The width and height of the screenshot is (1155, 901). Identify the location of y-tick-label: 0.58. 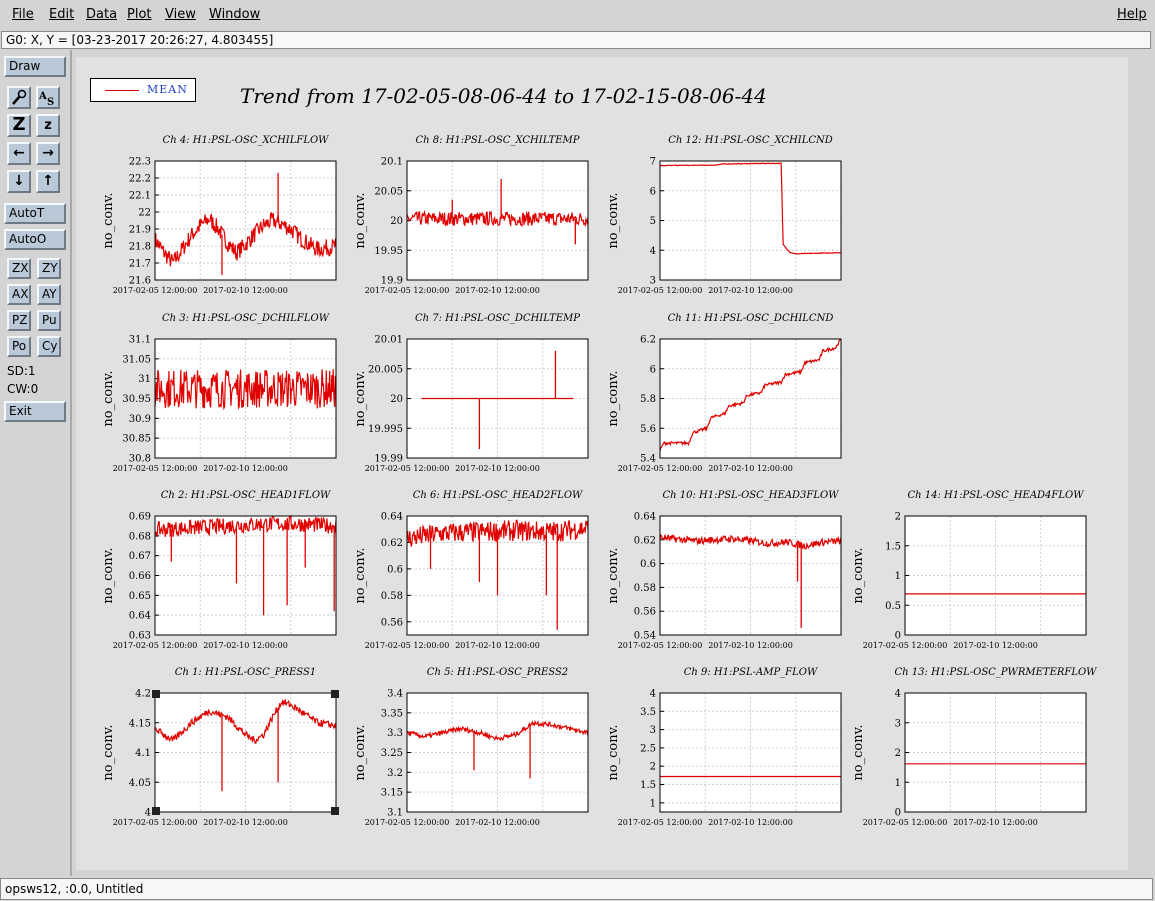
(392, 596).